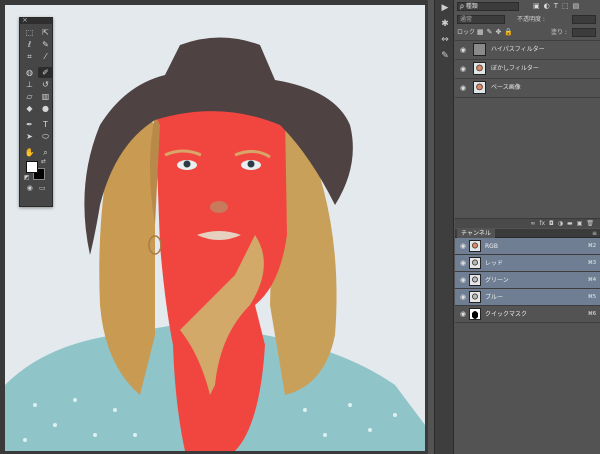  What do you see at coordinates (506, 314) in the screenshot?
I see `channel-name: クイックマスク` at bounding box center [506, 314].